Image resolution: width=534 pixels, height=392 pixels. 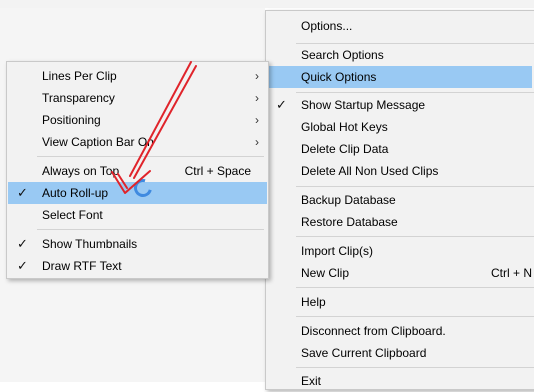 I want to click on menu-item-label: View Caption Bar On, so click(x=98, y=142).